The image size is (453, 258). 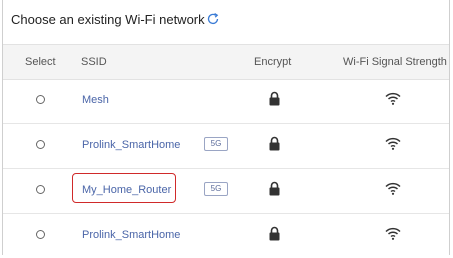 What do you see at coordinates (395, 62) in the screenshot?
I see `column-header-signal-strength: Wi-Fi Signal Strength` at bounding box center [395, 62].